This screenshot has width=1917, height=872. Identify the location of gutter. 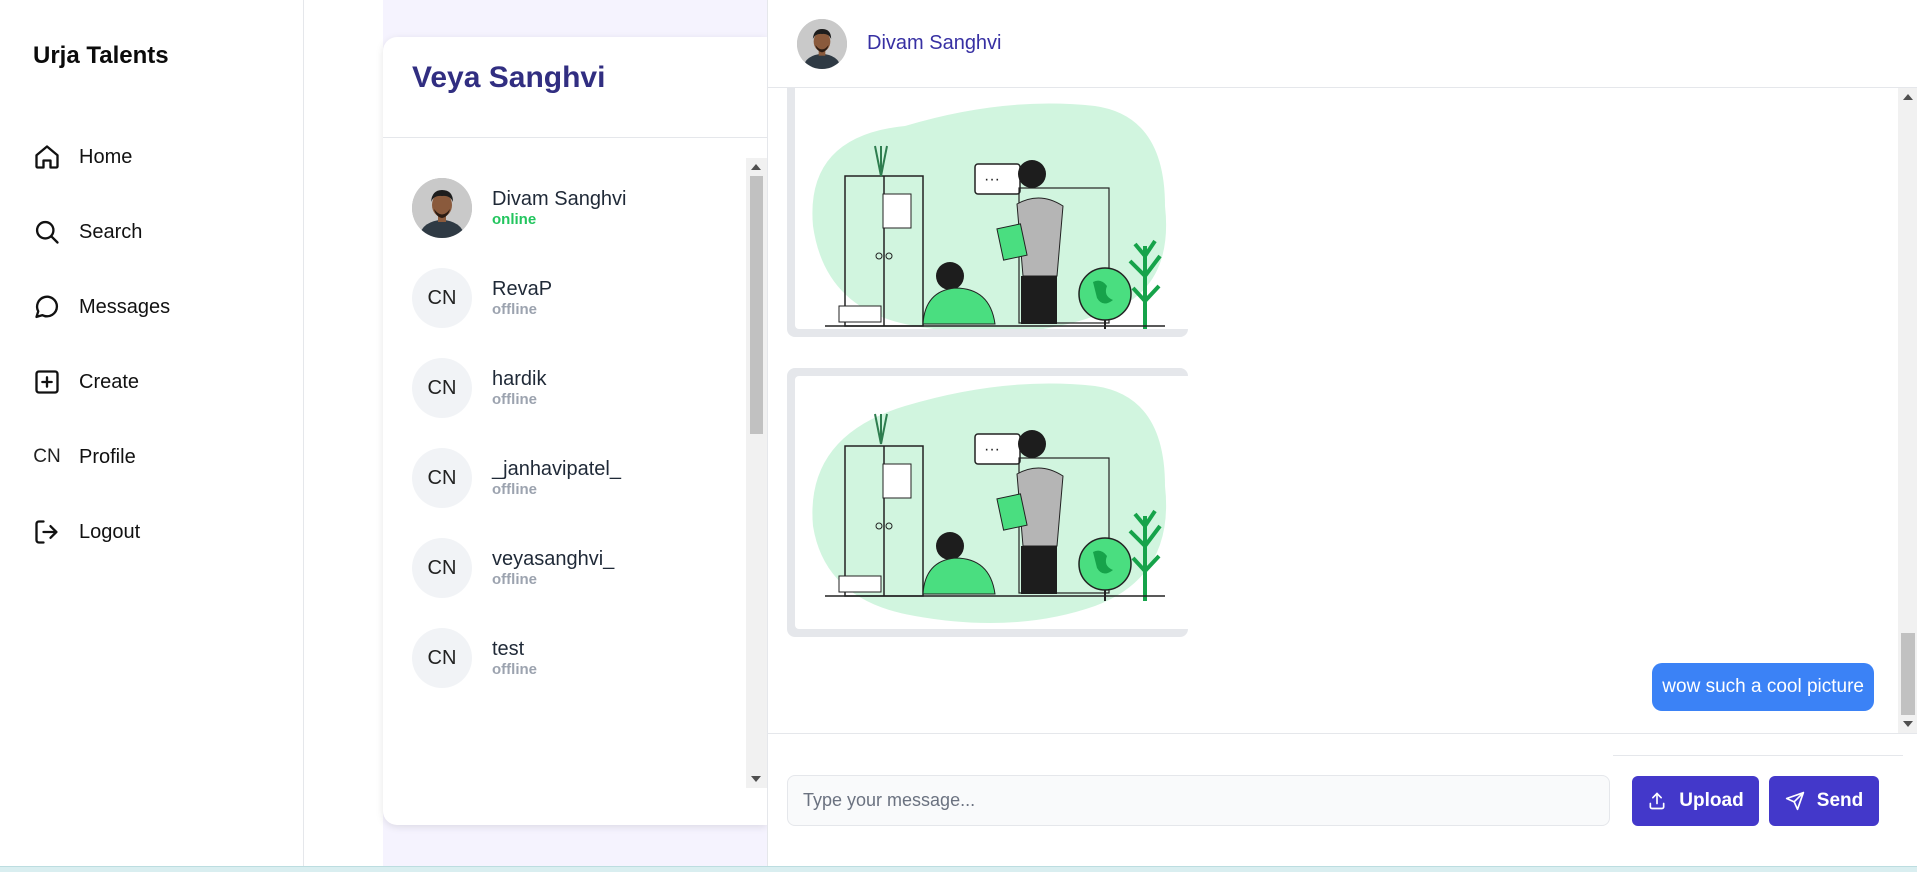
(344, 433).